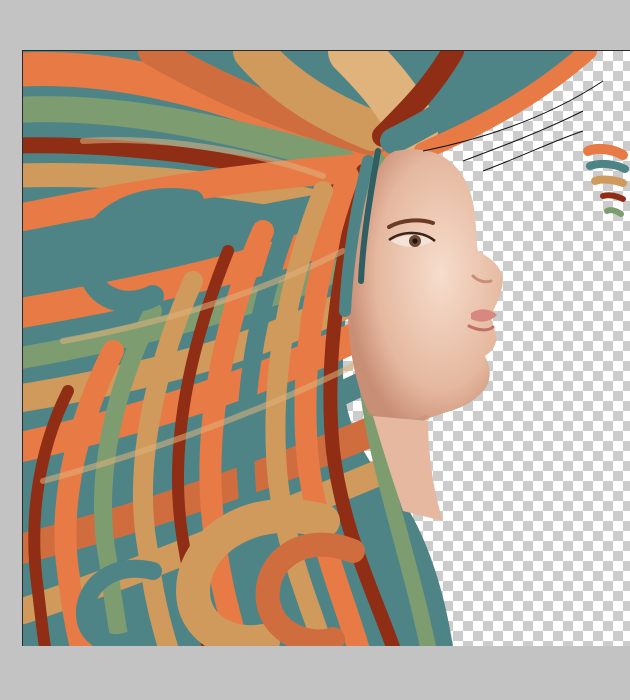  Describe the element at coordinates (606, 180) in the screenshot. I see `floating-hair-fragment` at that location.